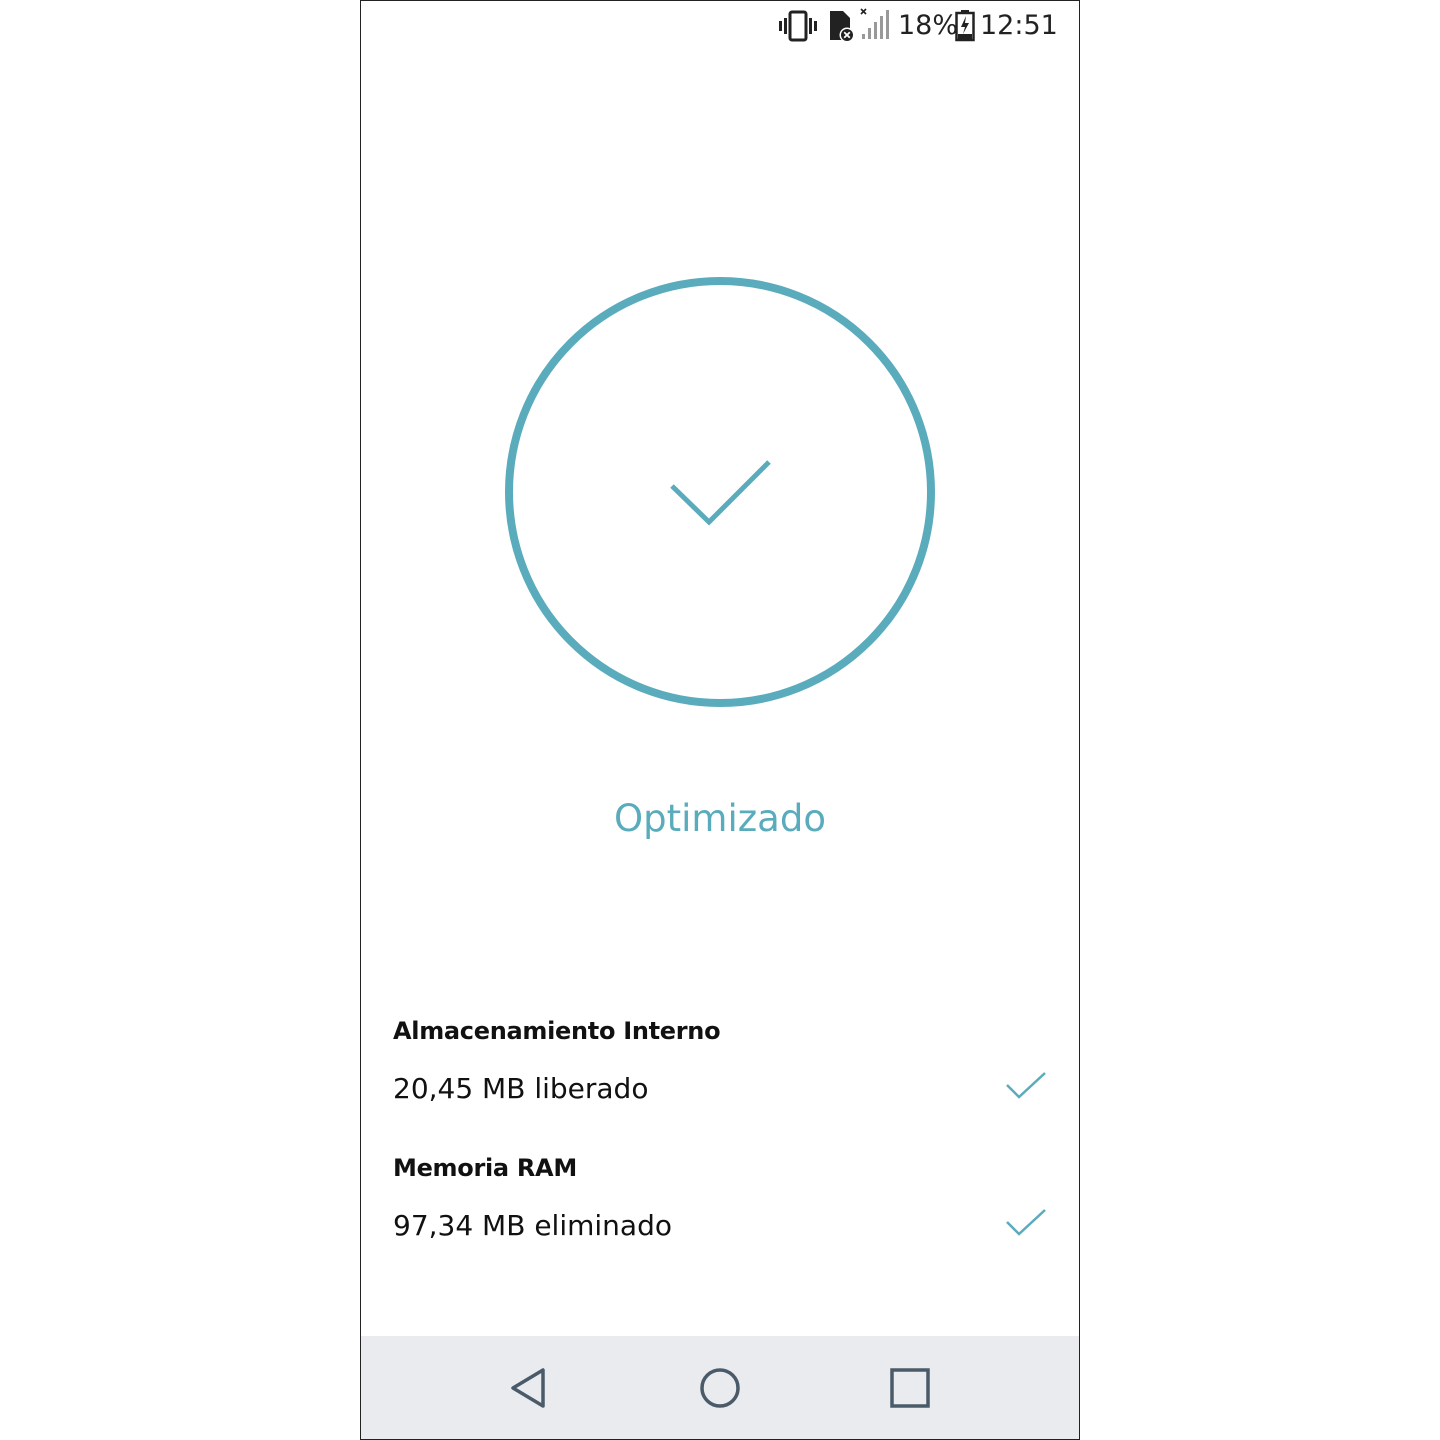 The height and width of the screenshot is (1440, 1440). Describe the element at coordinates (720, 818) in the screenshot. I see `status-title: Optimizado` at that location.